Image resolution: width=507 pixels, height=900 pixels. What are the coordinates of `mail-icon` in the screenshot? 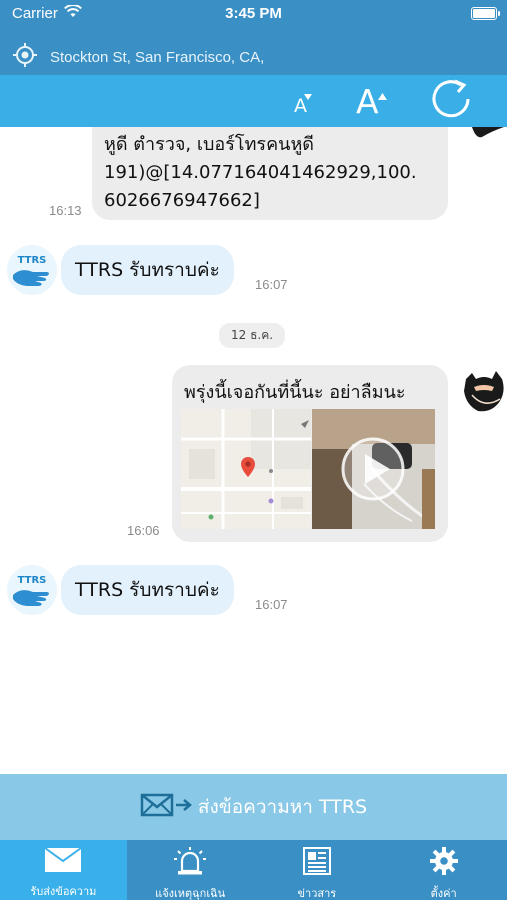 It's located at (63, 862).